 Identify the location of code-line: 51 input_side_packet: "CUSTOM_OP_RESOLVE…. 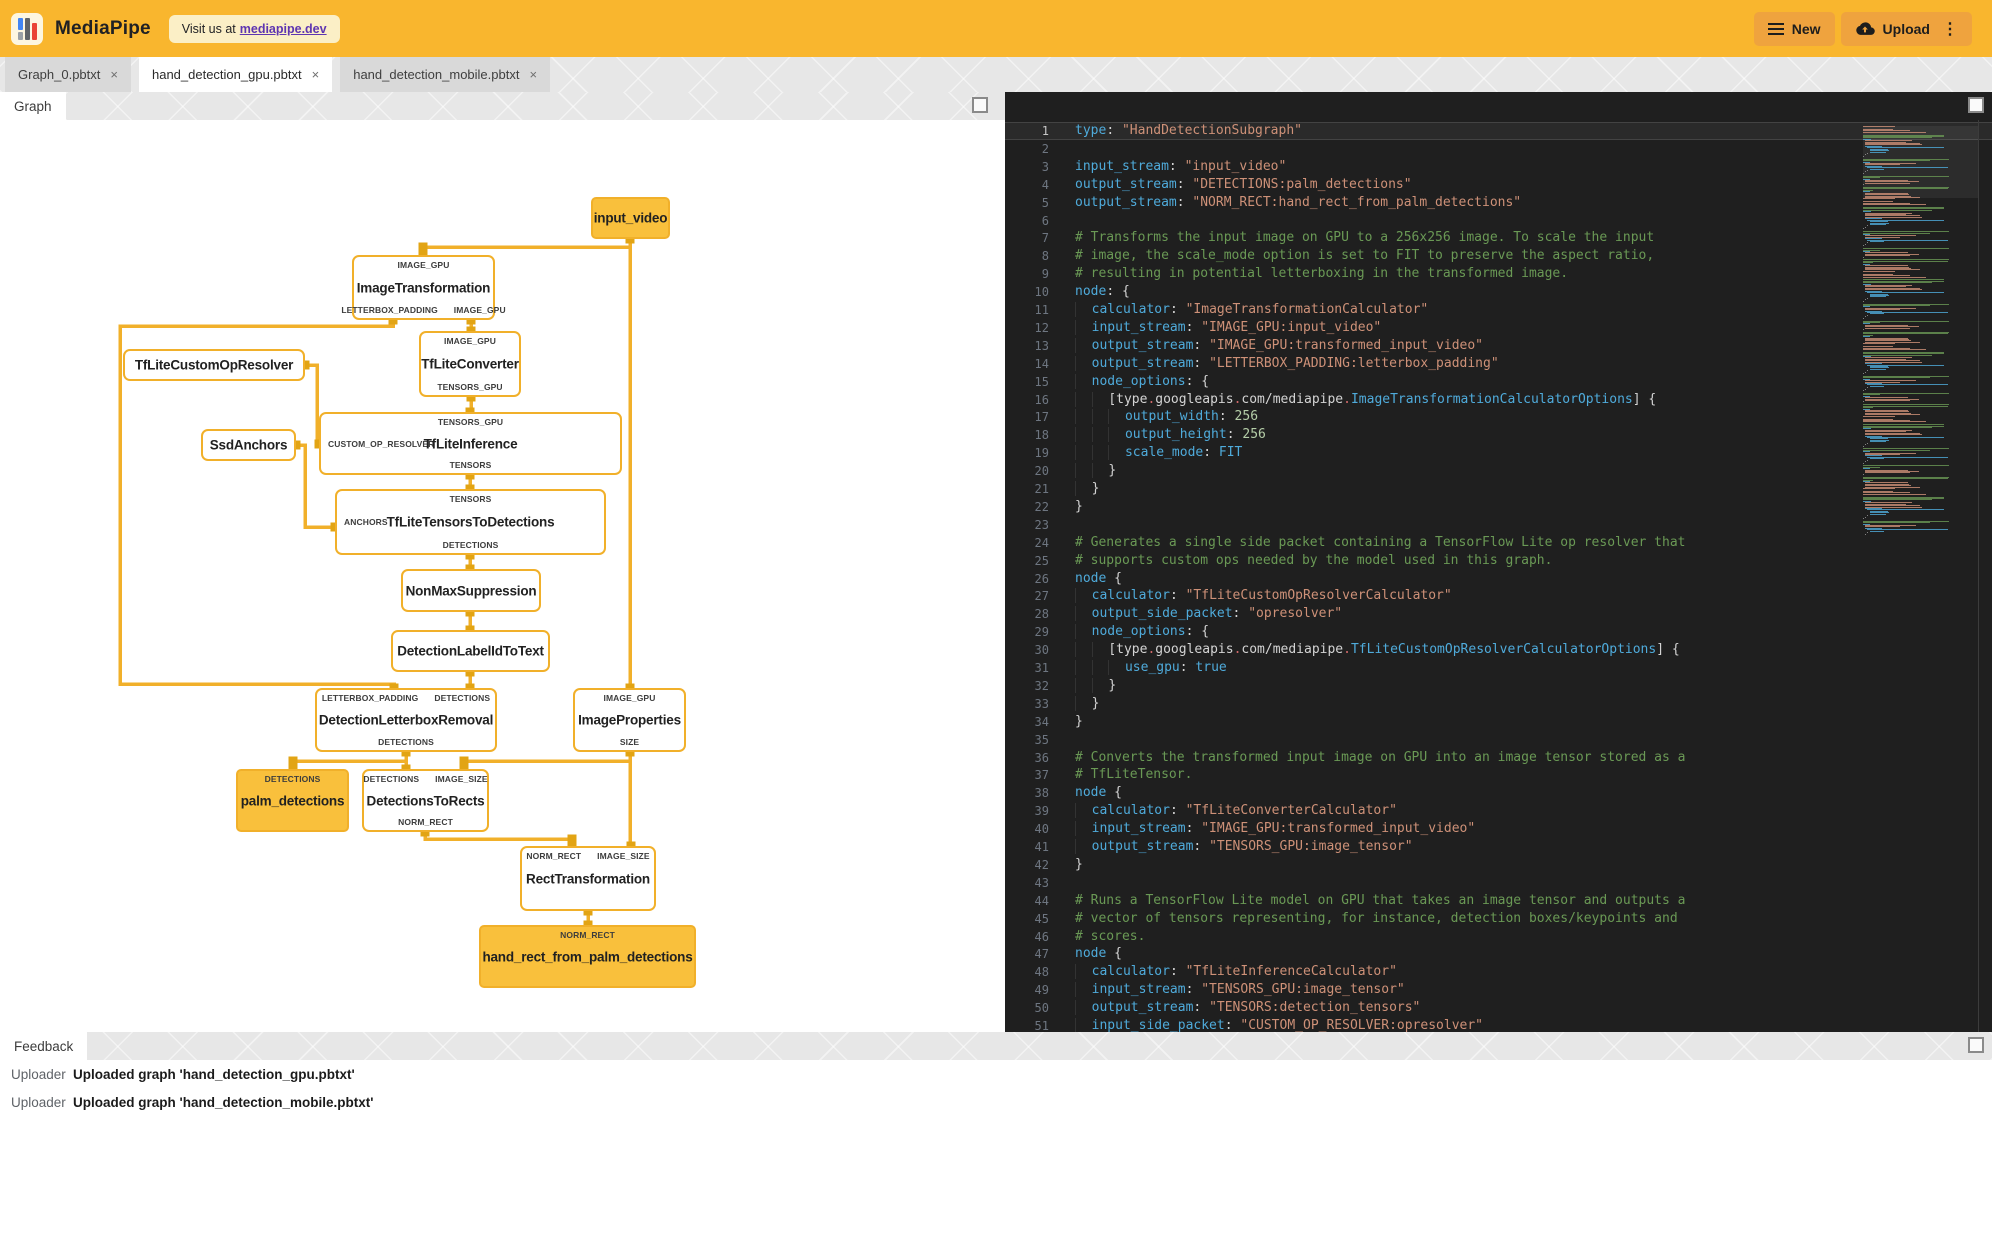
(1498, 1024).